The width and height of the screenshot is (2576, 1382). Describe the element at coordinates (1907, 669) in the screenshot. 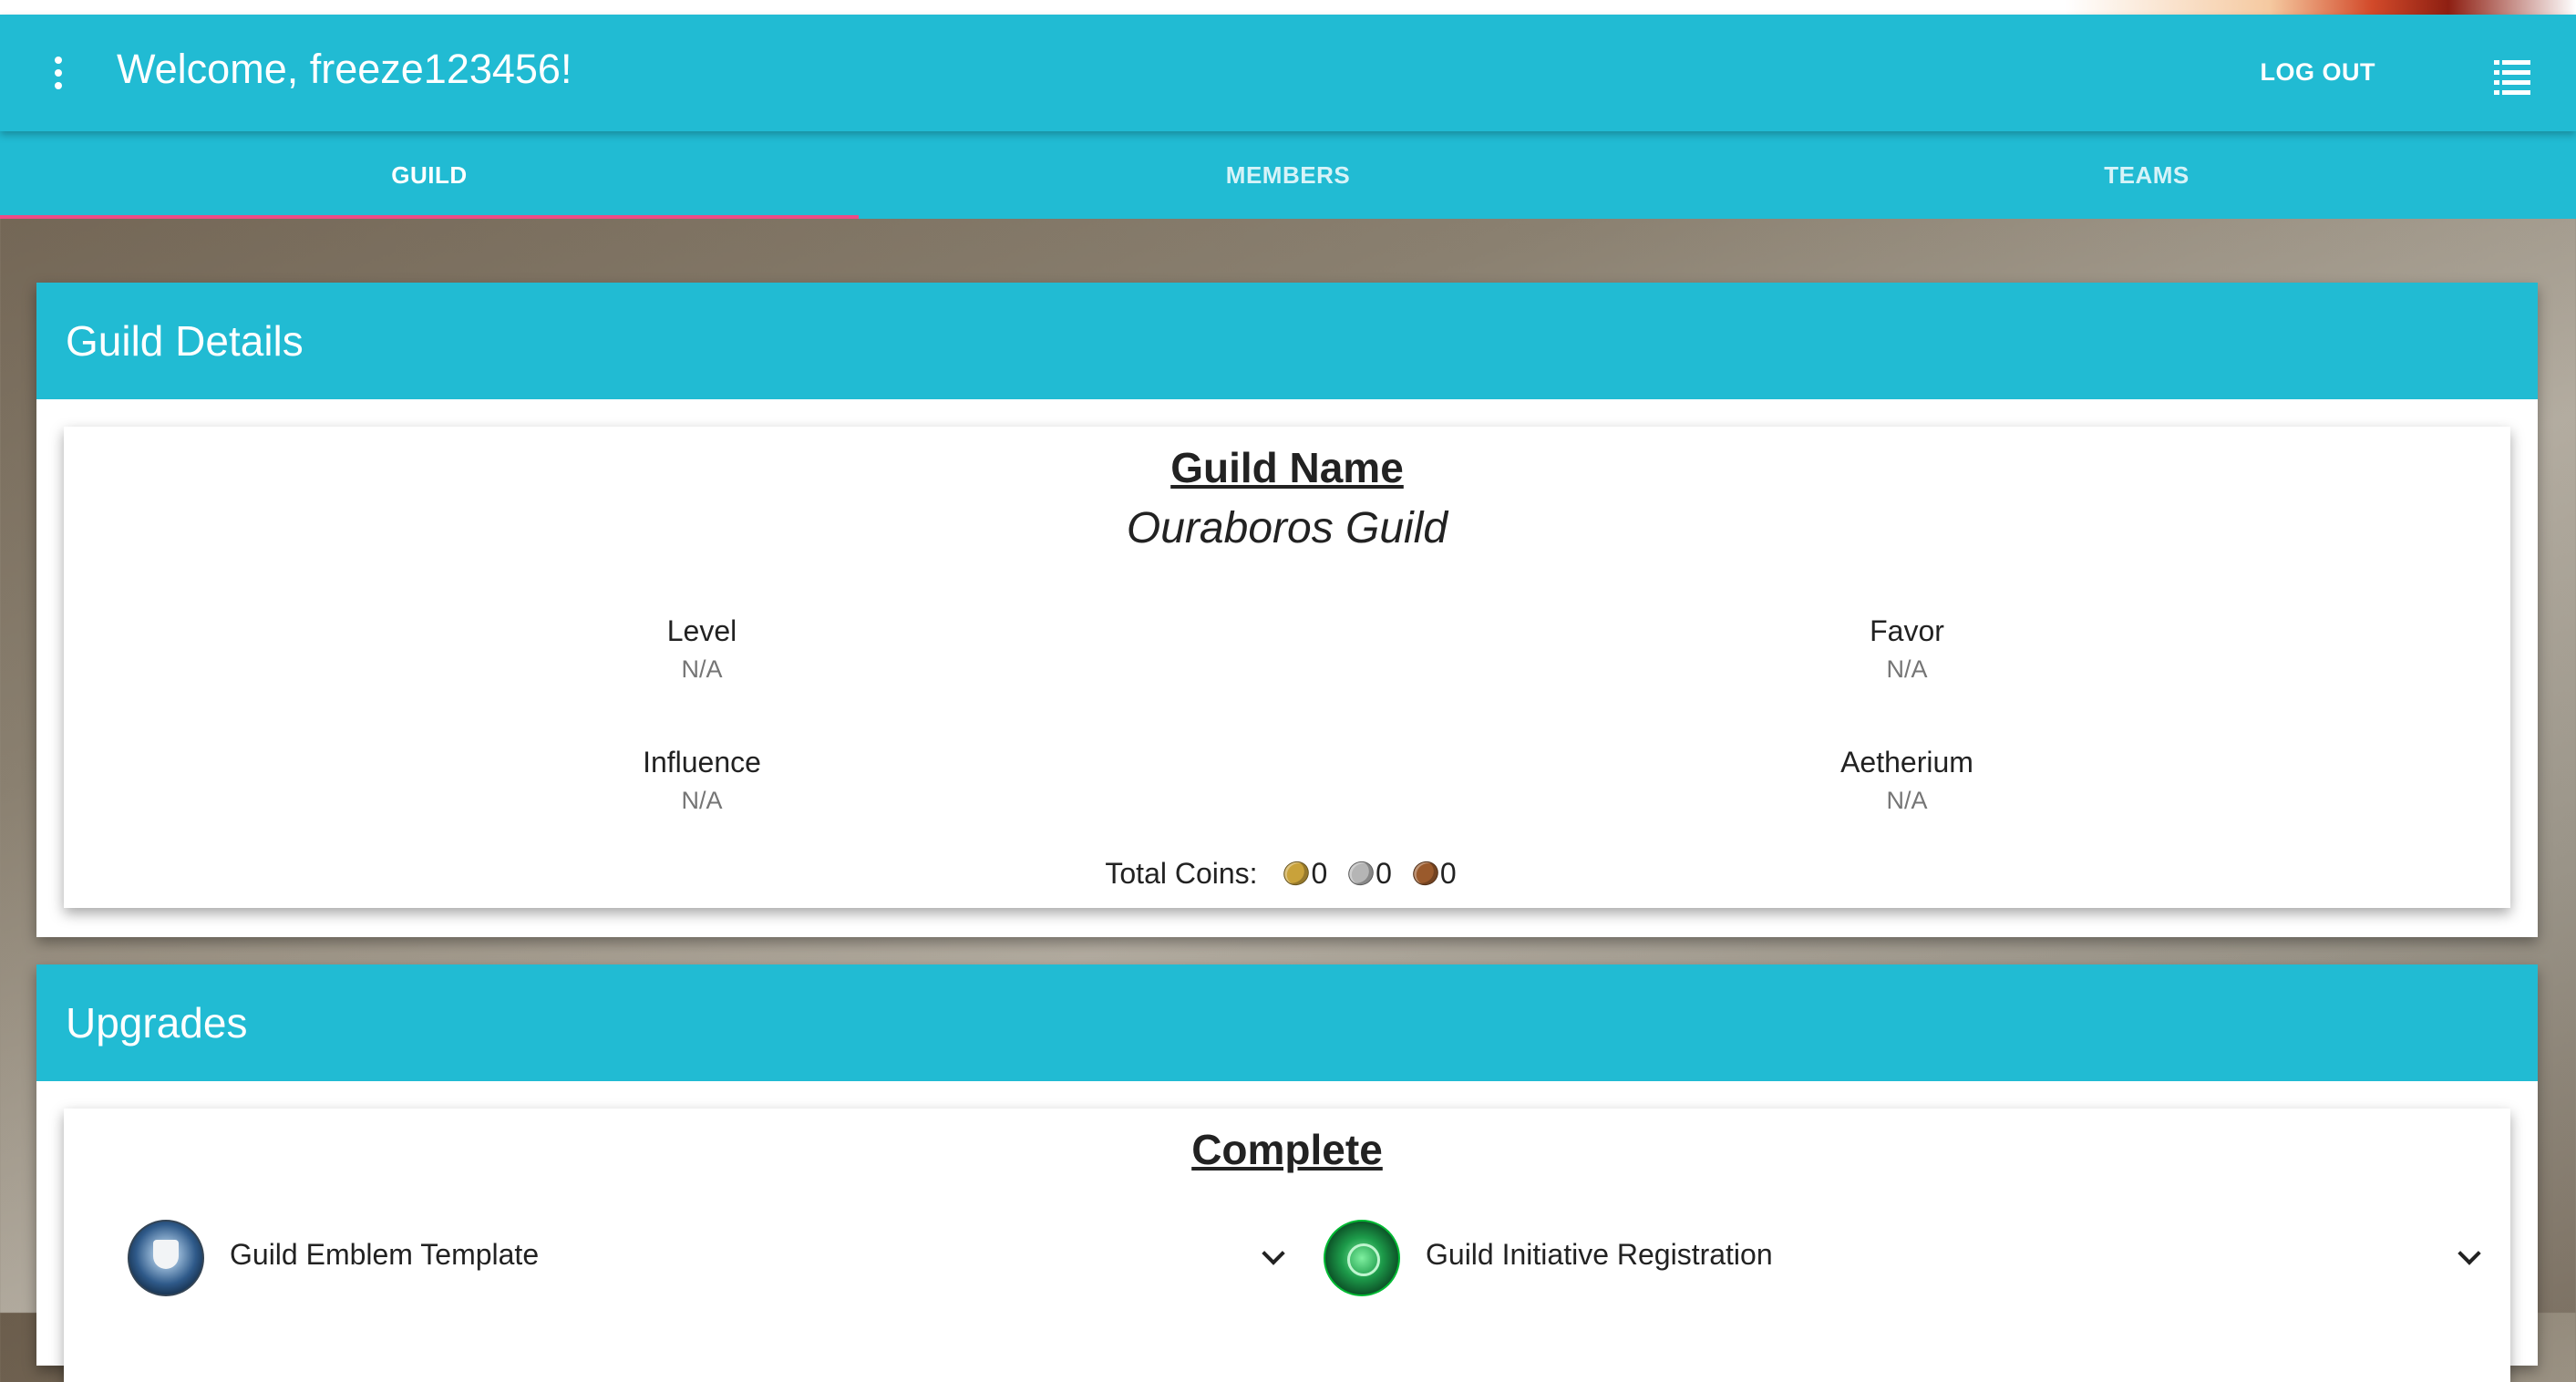

I see `favor-value: N/A` at that location.